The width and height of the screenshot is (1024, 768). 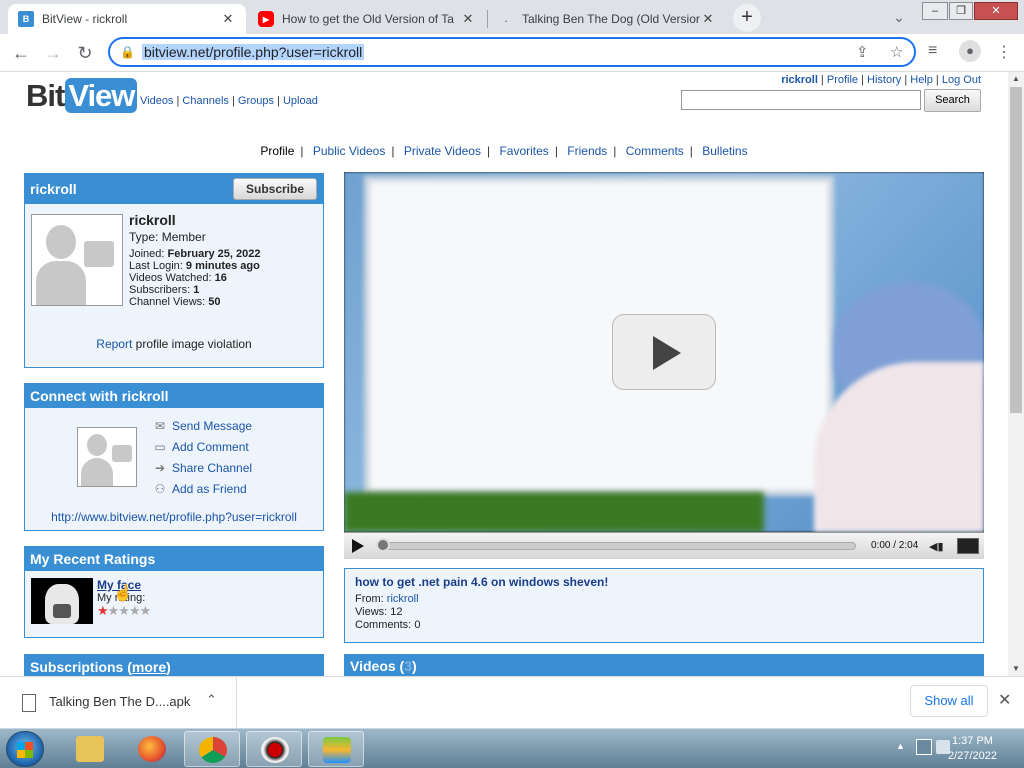 What do you see at coordinates (1004, 52) in the screenshot?
I see `menu-kebab-icon: ⋮` at bounding box center [1004, 52].